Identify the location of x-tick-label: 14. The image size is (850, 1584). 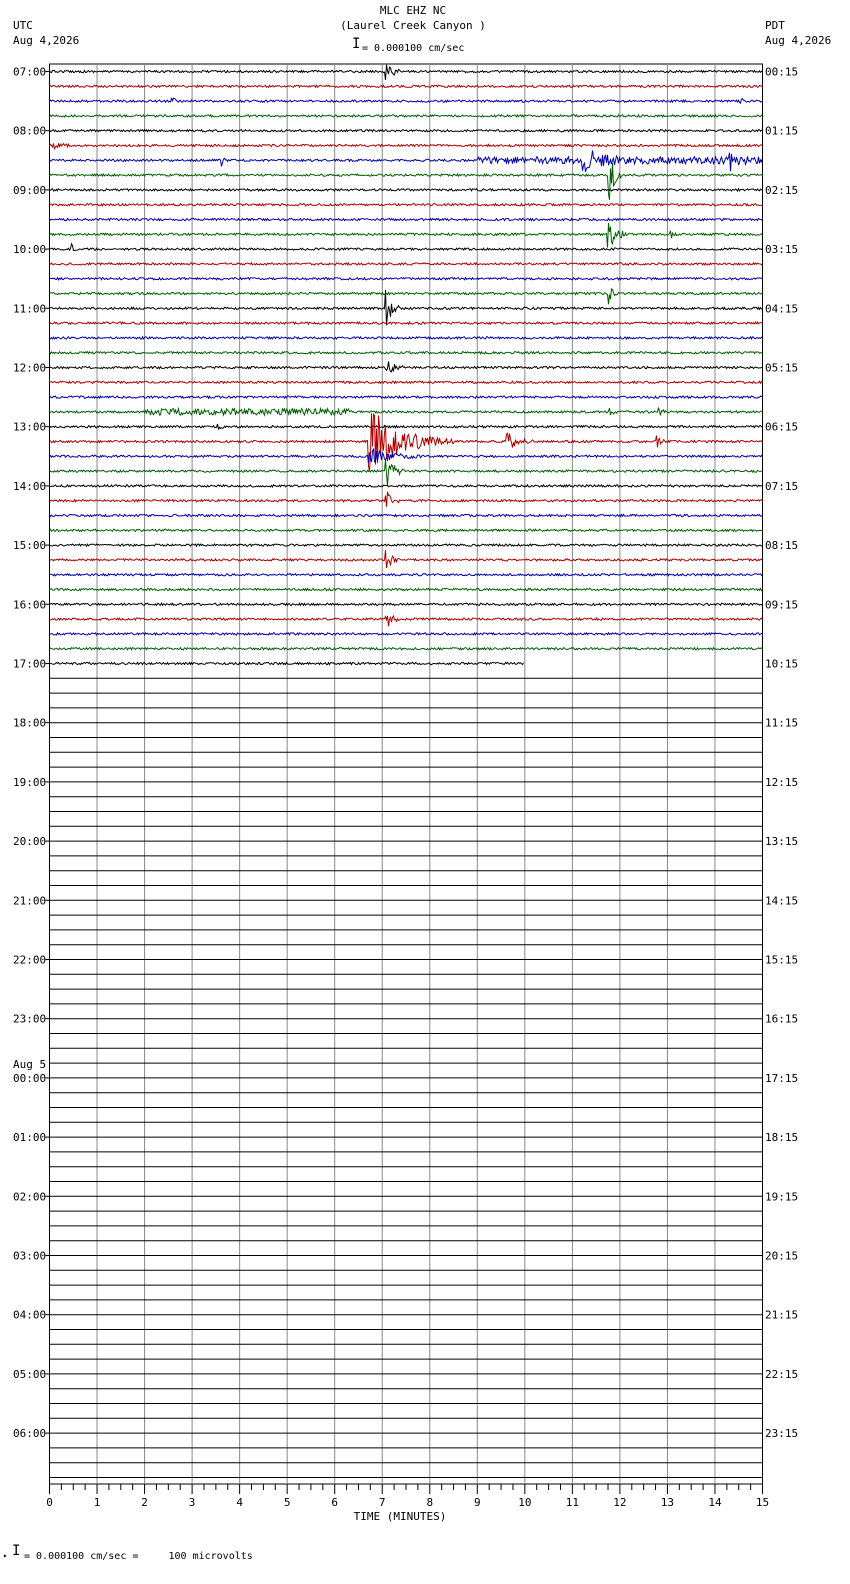
(715, 1502).